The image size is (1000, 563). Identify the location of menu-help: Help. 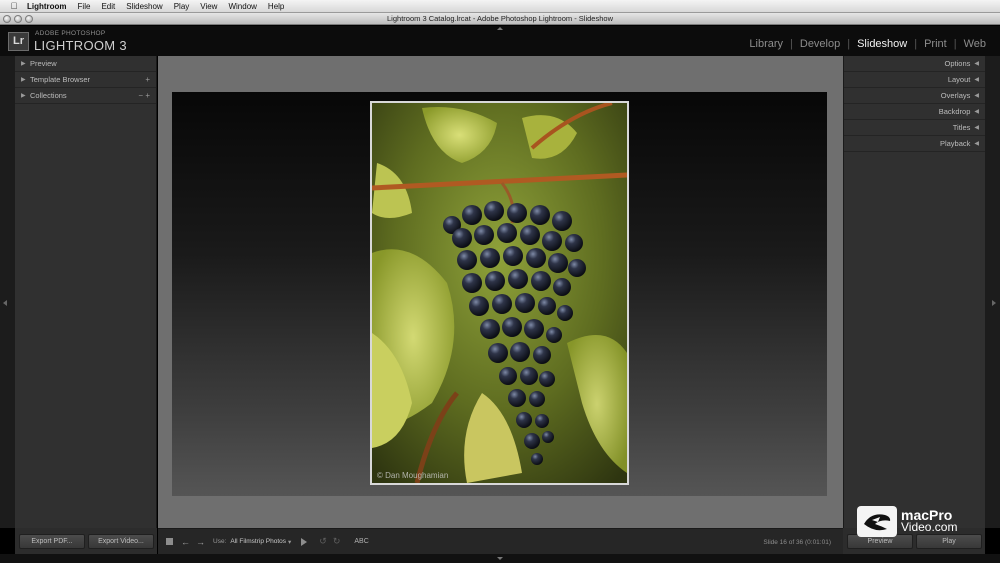
(276, 6).